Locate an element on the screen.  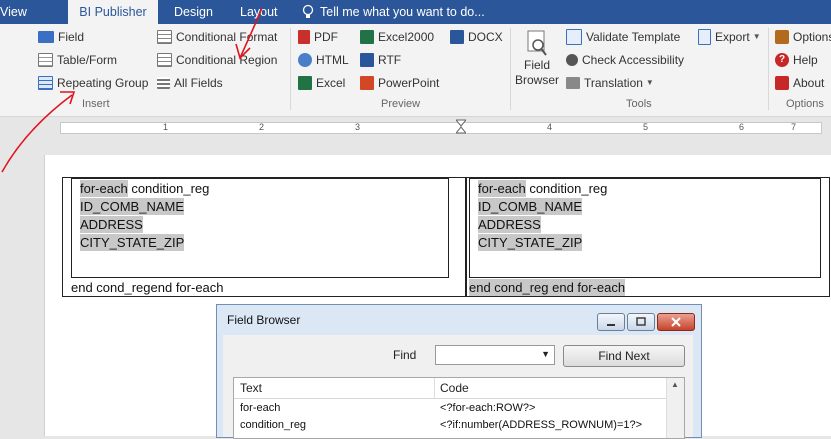
ruler-number: 5 is located at coordinates (646, 127).